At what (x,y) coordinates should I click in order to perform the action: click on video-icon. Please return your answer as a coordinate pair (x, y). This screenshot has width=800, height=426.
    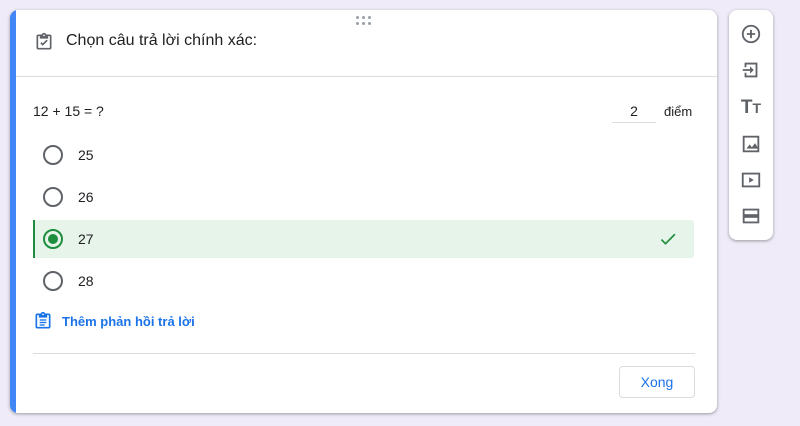
    Looking at the image, I should click on (751, 180).